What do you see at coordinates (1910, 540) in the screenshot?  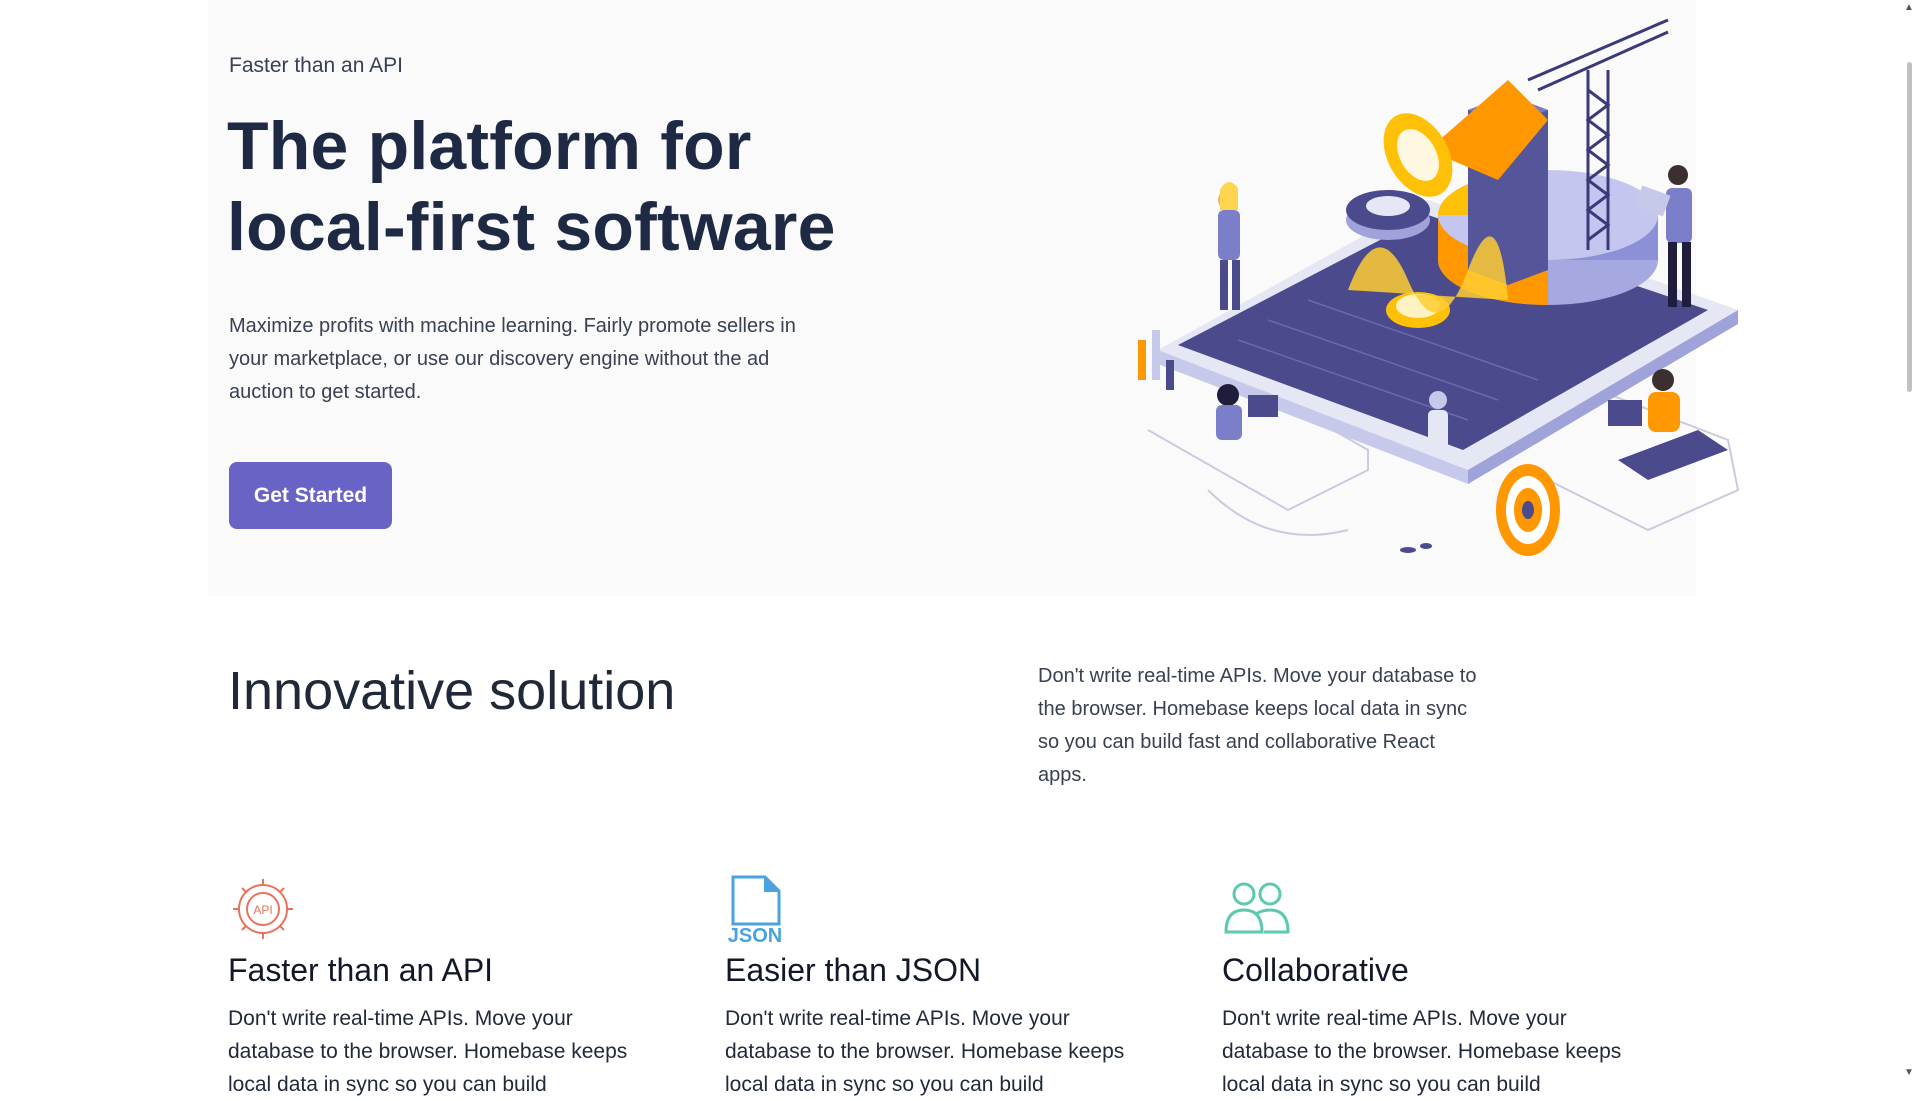 I see `vertical-scrollbar: ▲ ▼` at bounding box center [1910, 540].